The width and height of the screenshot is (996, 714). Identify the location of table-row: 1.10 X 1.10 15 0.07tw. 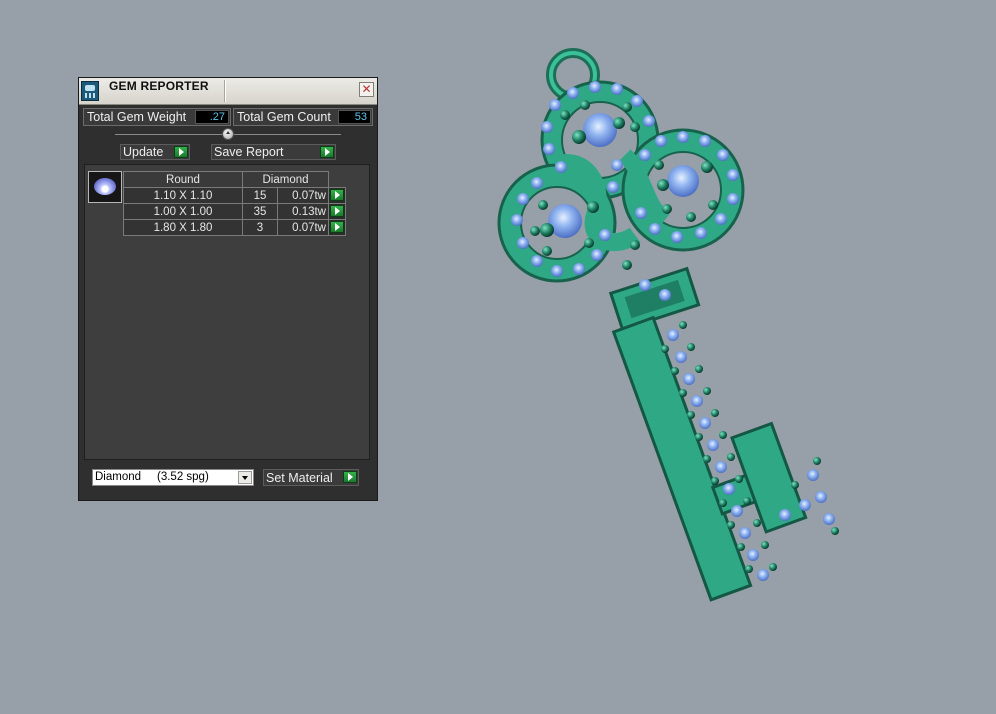
(234, 195).